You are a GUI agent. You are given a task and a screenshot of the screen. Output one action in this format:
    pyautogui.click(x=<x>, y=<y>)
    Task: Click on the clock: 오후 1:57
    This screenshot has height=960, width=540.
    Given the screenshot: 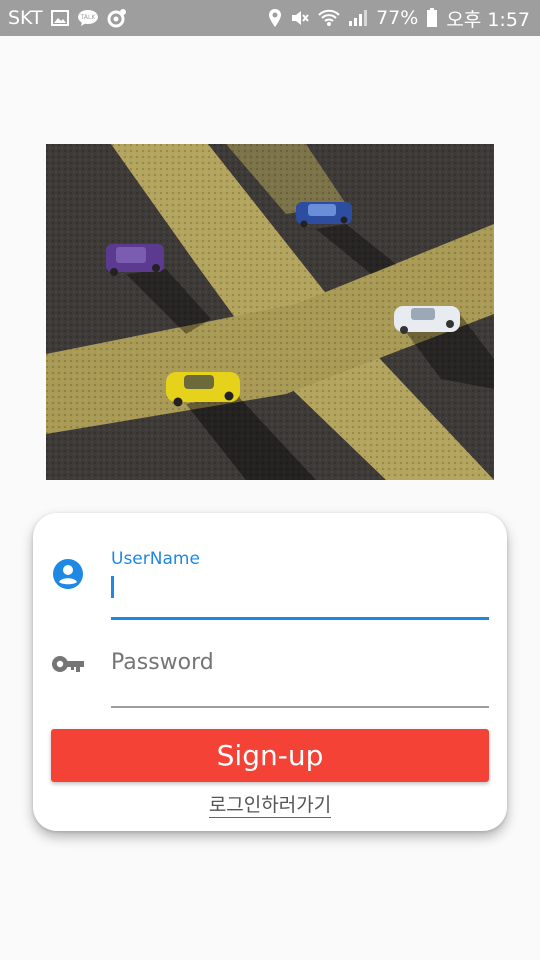 What is the action you would take?
    pyautogui.click(x=488, y=19)
    